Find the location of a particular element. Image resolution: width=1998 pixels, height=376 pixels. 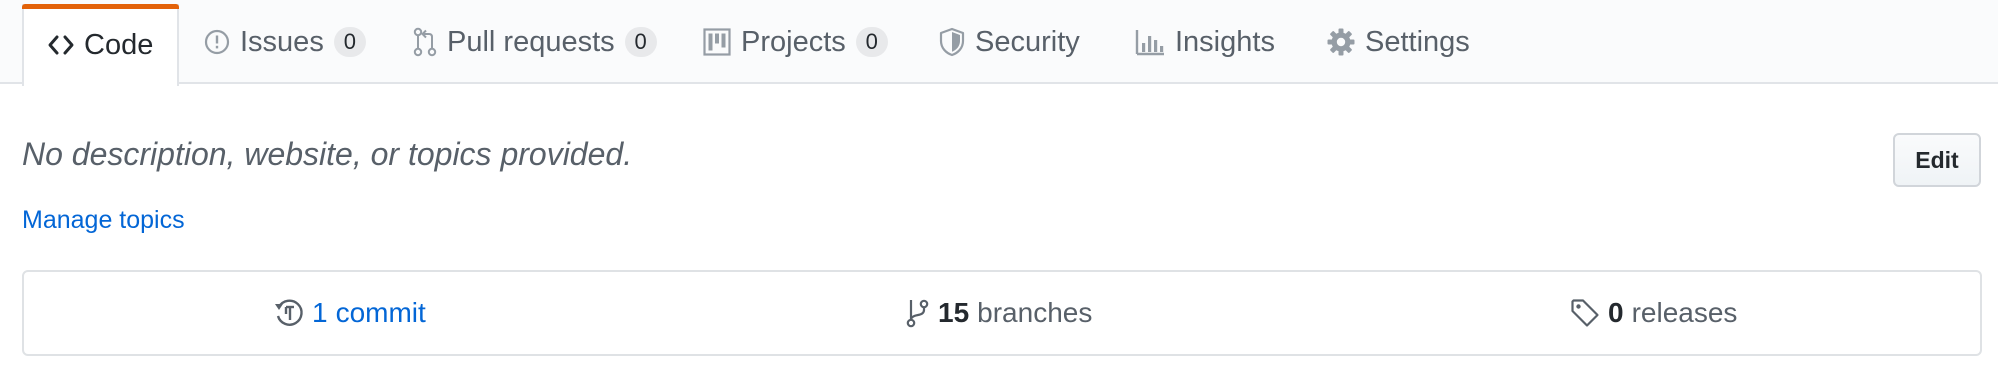

tab-projects-label: Projects is located at coordinates (793, 41).